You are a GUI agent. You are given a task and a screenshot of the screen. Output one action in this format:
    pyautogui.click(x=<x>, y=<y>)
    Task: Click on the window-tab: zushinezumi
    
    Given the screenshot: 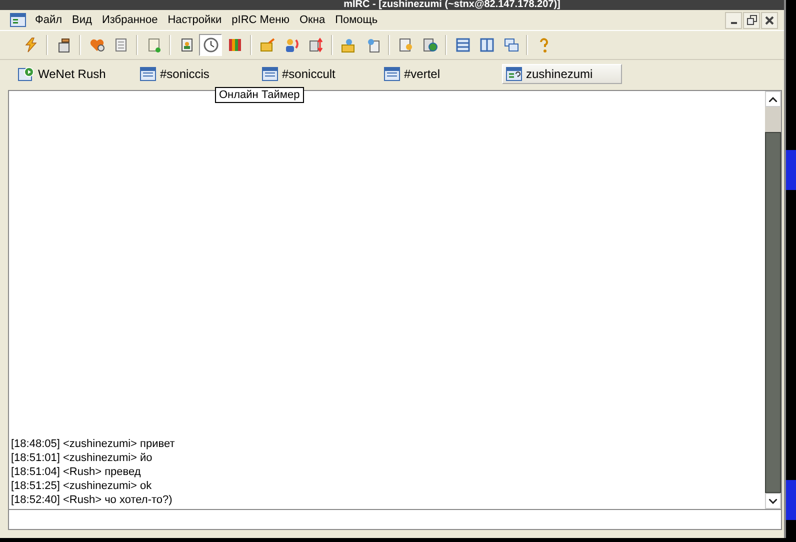 What is the action you would take?
    pyautogui.click(x=562, y=74)
    